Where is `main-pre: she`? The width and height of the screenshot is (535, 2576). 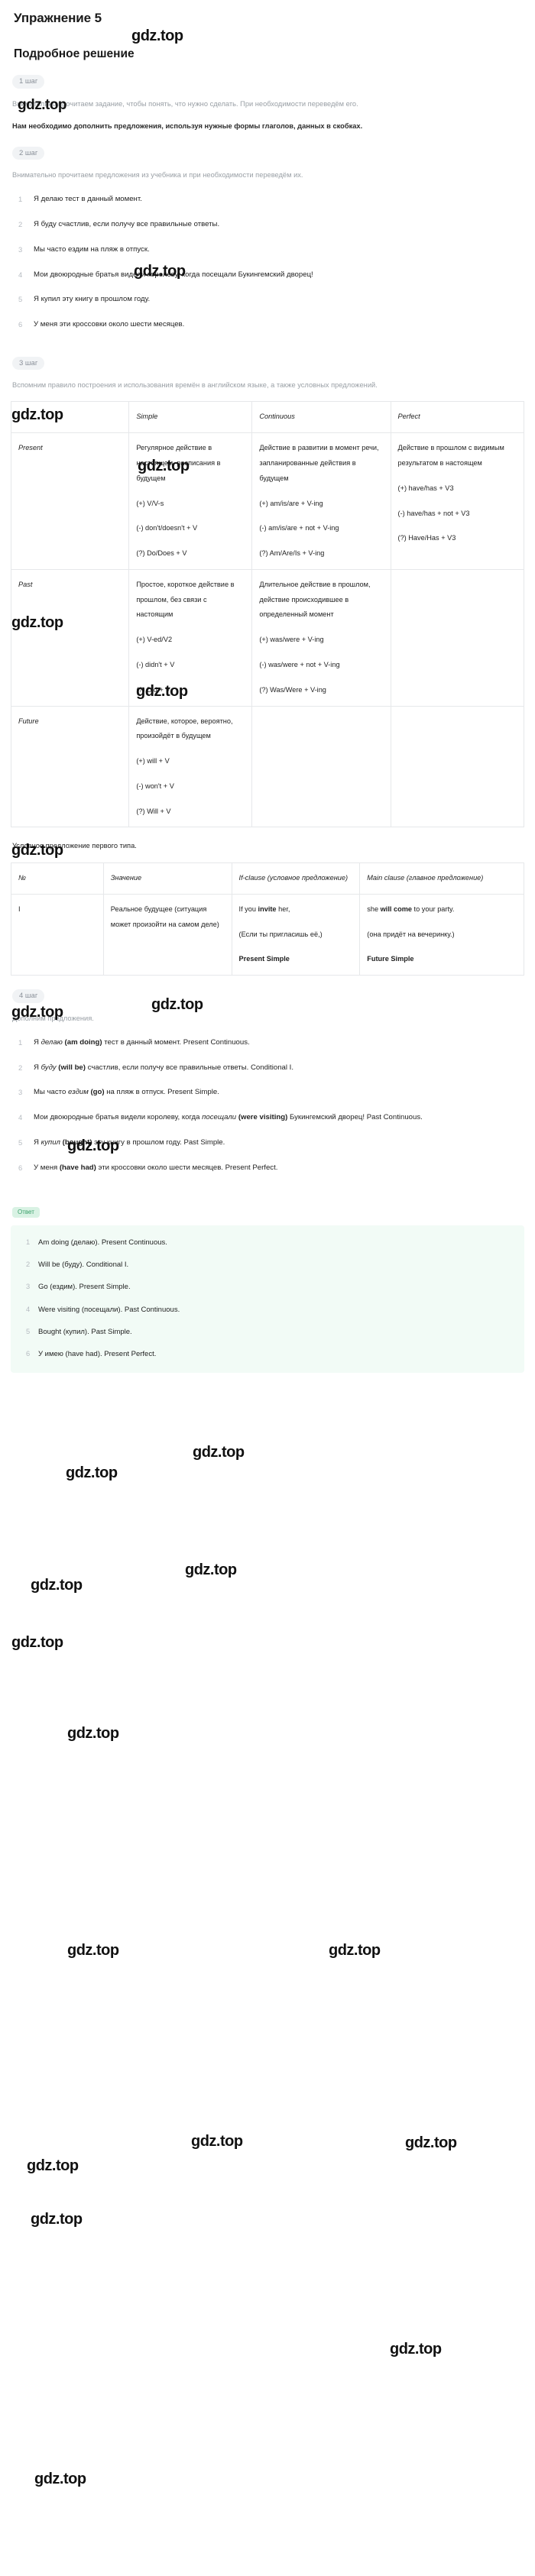 main-pre: she is located at coordinates (374, 909).